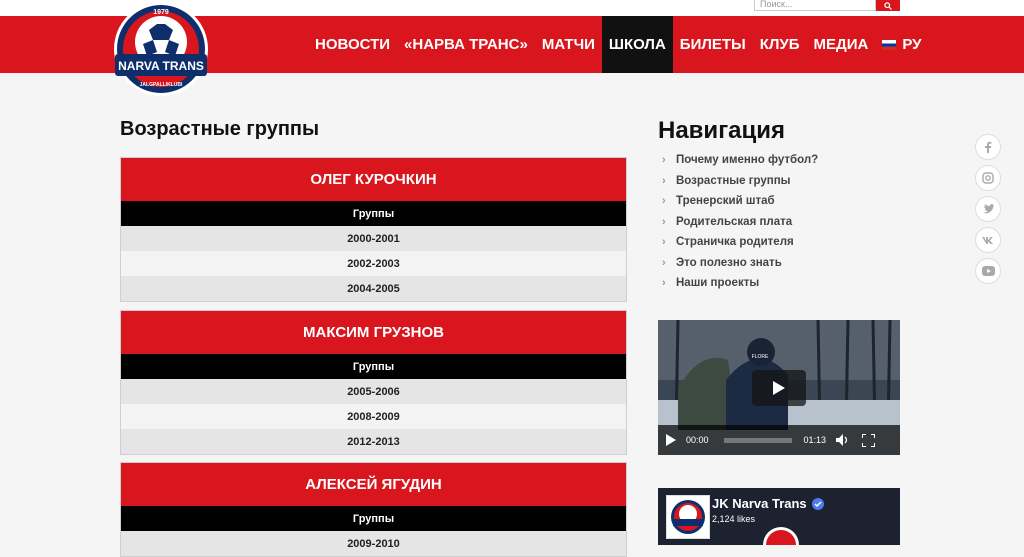 Image resolution: width=1024 pixels, height=557 pixels. Describe the element at coordinates (373, 543) in the screenshot. I see `group-row: 2009-2010` at that location.